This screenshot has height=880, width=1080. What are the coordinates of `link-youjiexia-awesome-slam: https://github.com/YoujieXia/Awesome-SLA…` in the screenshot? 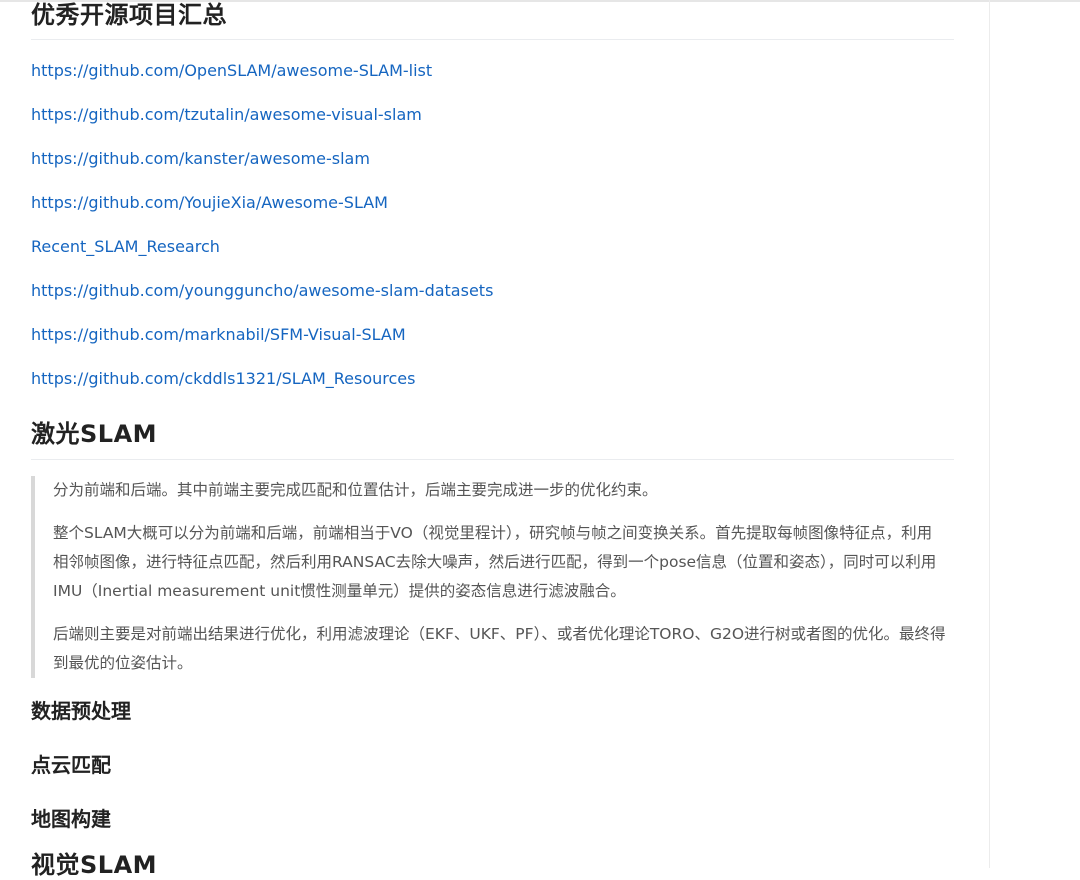 It's located at (262, 212).